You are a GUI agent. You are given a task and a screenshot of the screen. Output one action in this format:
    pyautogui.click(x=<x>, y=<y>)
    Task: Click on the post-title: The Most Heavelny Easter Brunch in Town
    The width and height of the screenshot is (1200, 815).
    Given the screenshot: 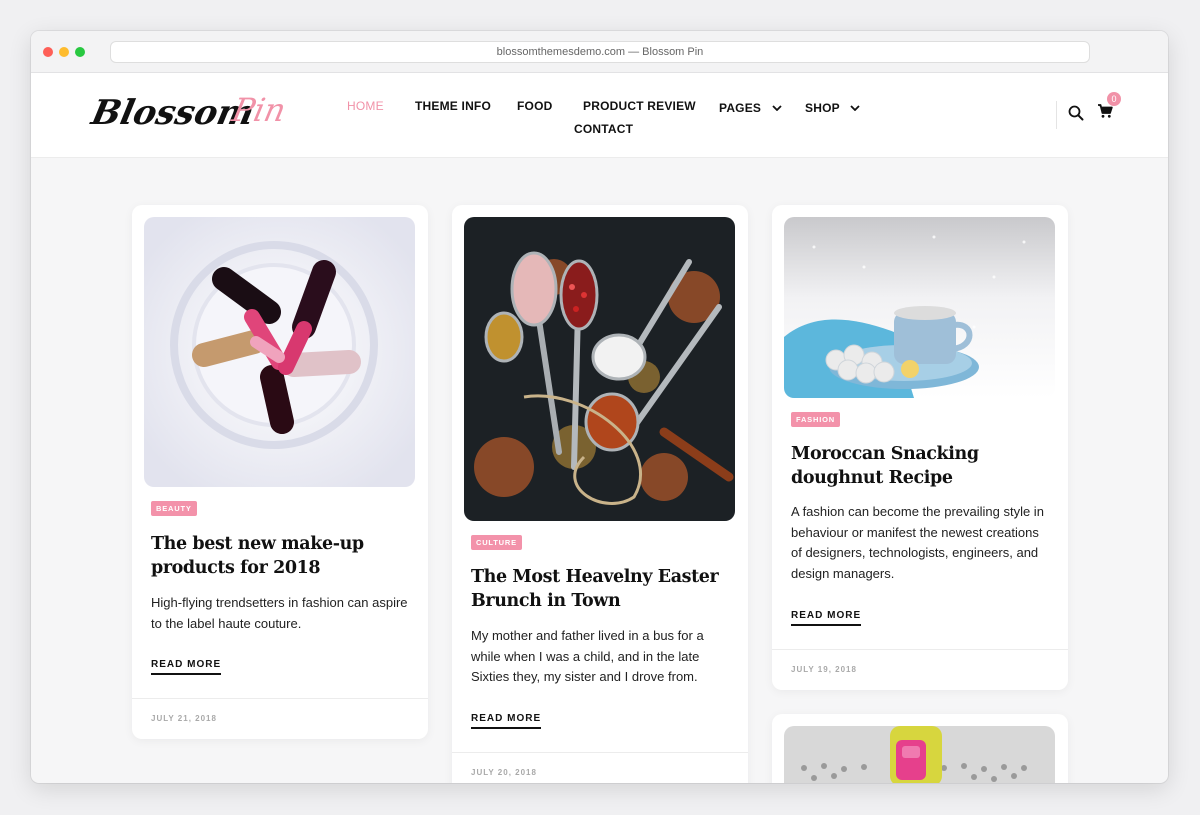 What is the action you would take?
    pyautogui.click(x=596, y=589)
    